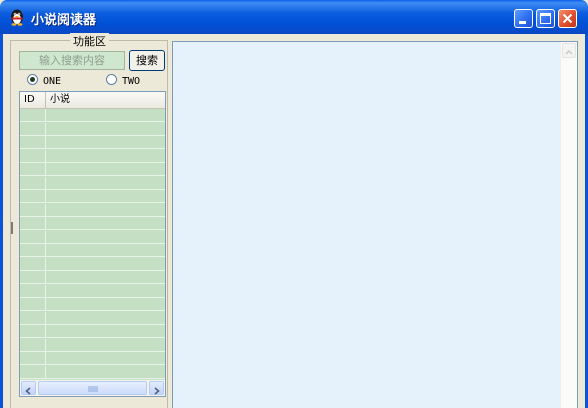  I want to click on column-header-id: ID, so click(33, 100).